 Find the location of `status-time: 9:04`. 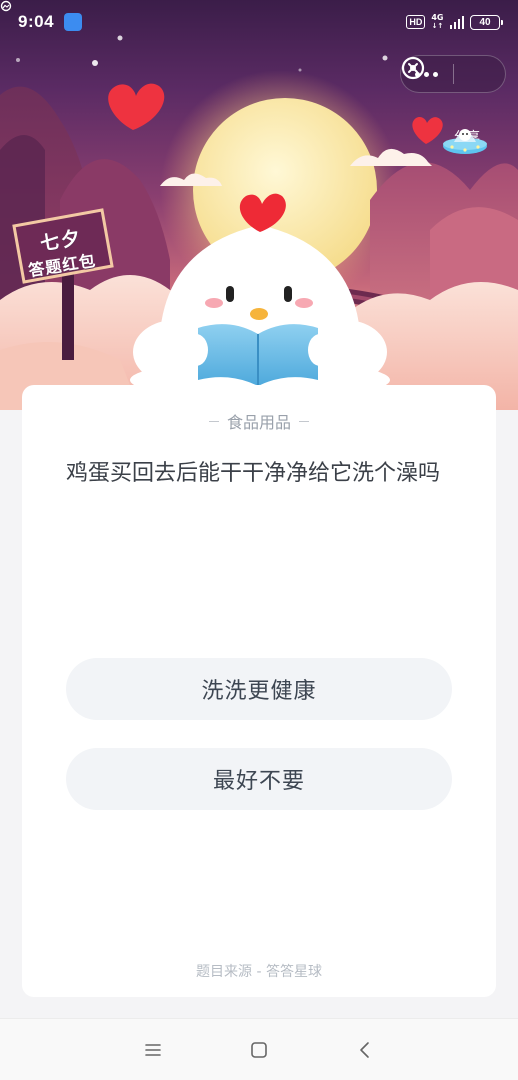

status-time: 9:04 is located at coordinates (36, 21).